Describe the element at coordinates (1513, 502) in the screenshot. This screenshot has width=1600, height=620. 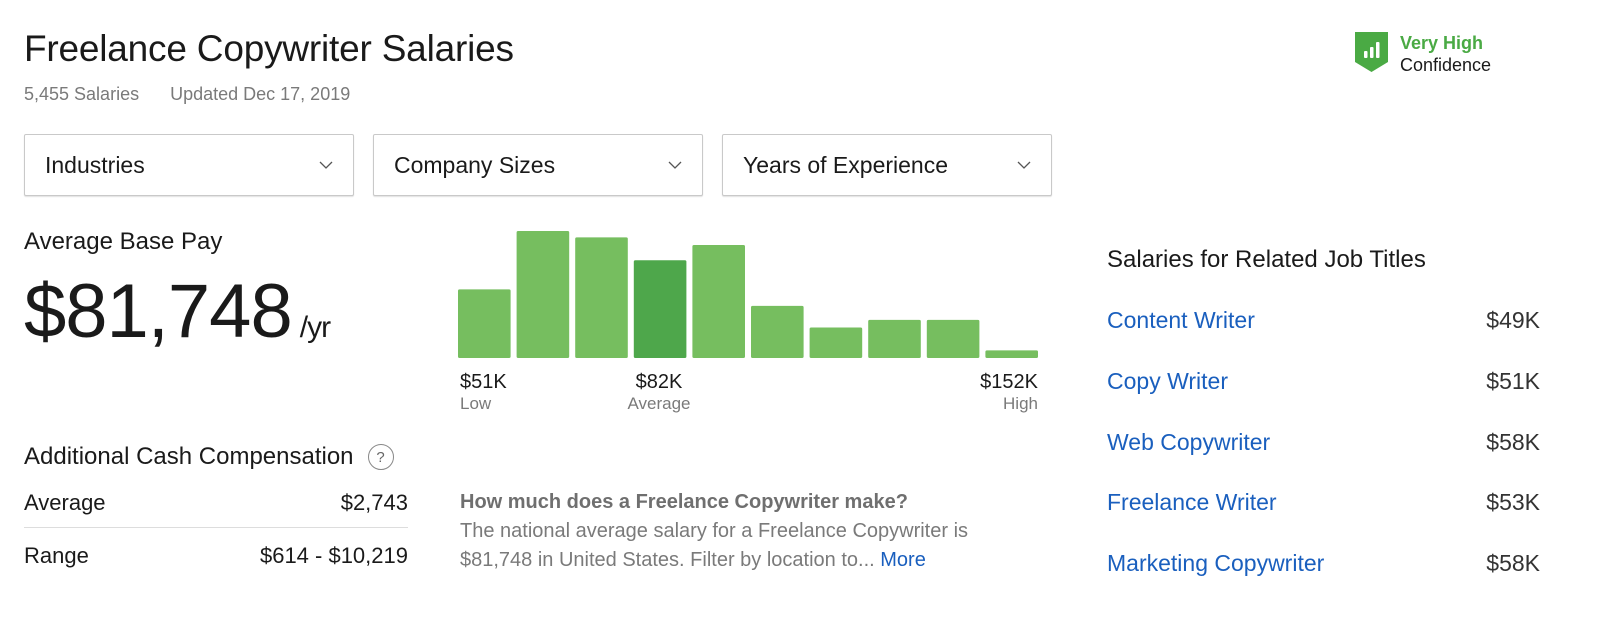
I see `related-salary: $53K` at that location.